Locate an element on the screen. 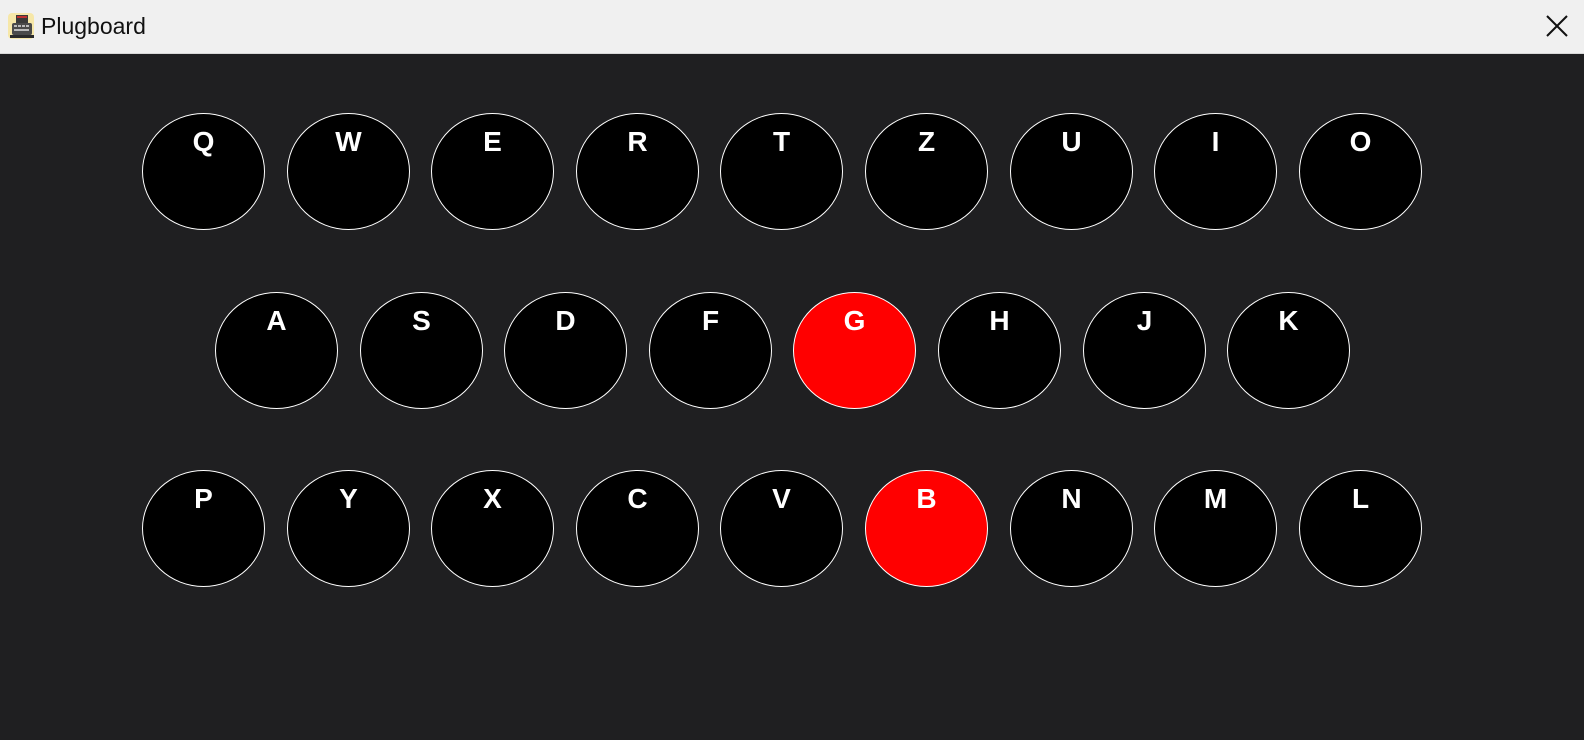 The image size is (1584, 740). plug-label: Q is located at coordinates (203, 141).